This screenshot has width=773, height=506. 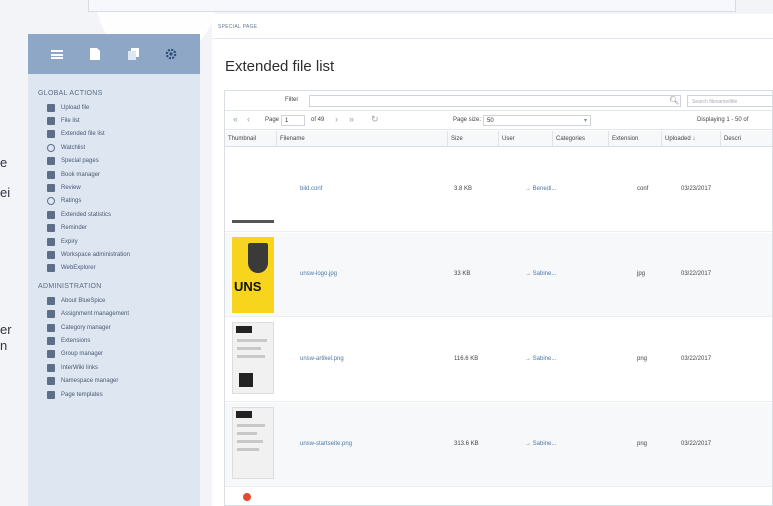 What do you see at coordinates (318, 120) in the screenshot?
I see `page-count: of 49` at bounding box center [318, 120].